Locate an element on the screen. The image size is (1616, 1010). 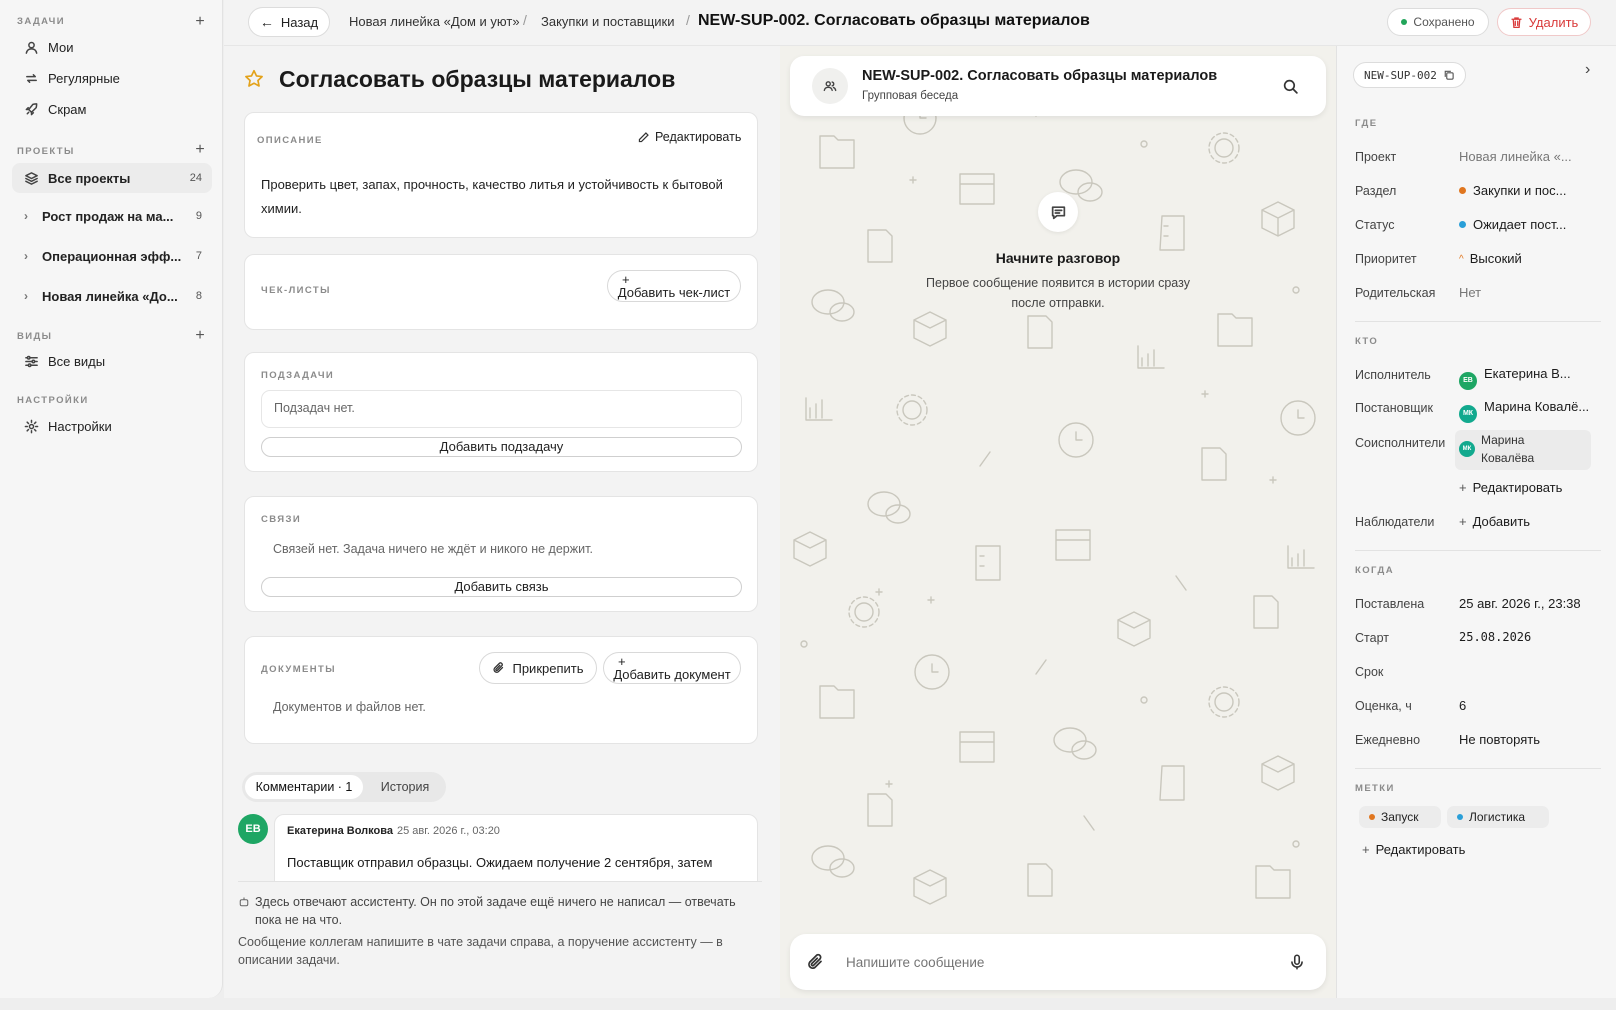
saved-status: Сохранено is located at coordinates (1438, 22).